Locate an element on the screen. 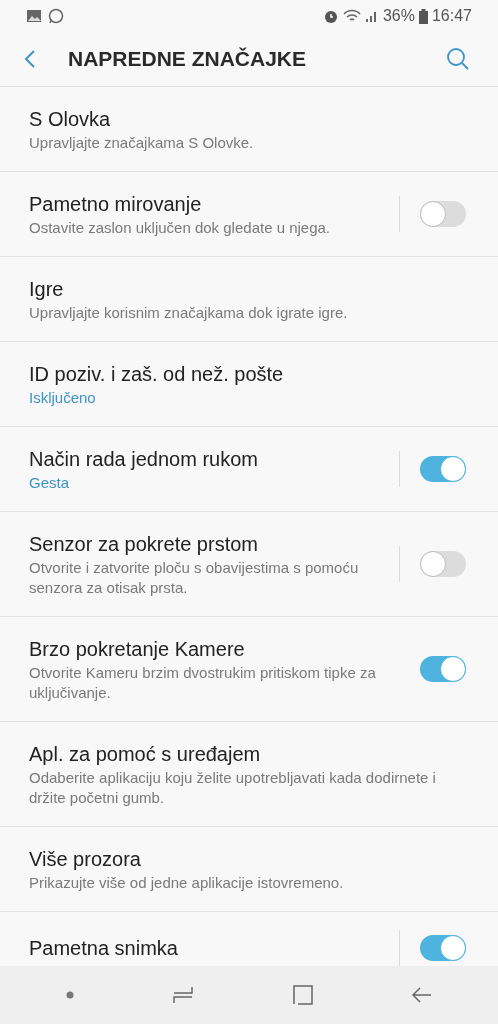  setting-description: Upravljajte korisnim značajkama dok igrate igre. is located at coordinates (189, 313).